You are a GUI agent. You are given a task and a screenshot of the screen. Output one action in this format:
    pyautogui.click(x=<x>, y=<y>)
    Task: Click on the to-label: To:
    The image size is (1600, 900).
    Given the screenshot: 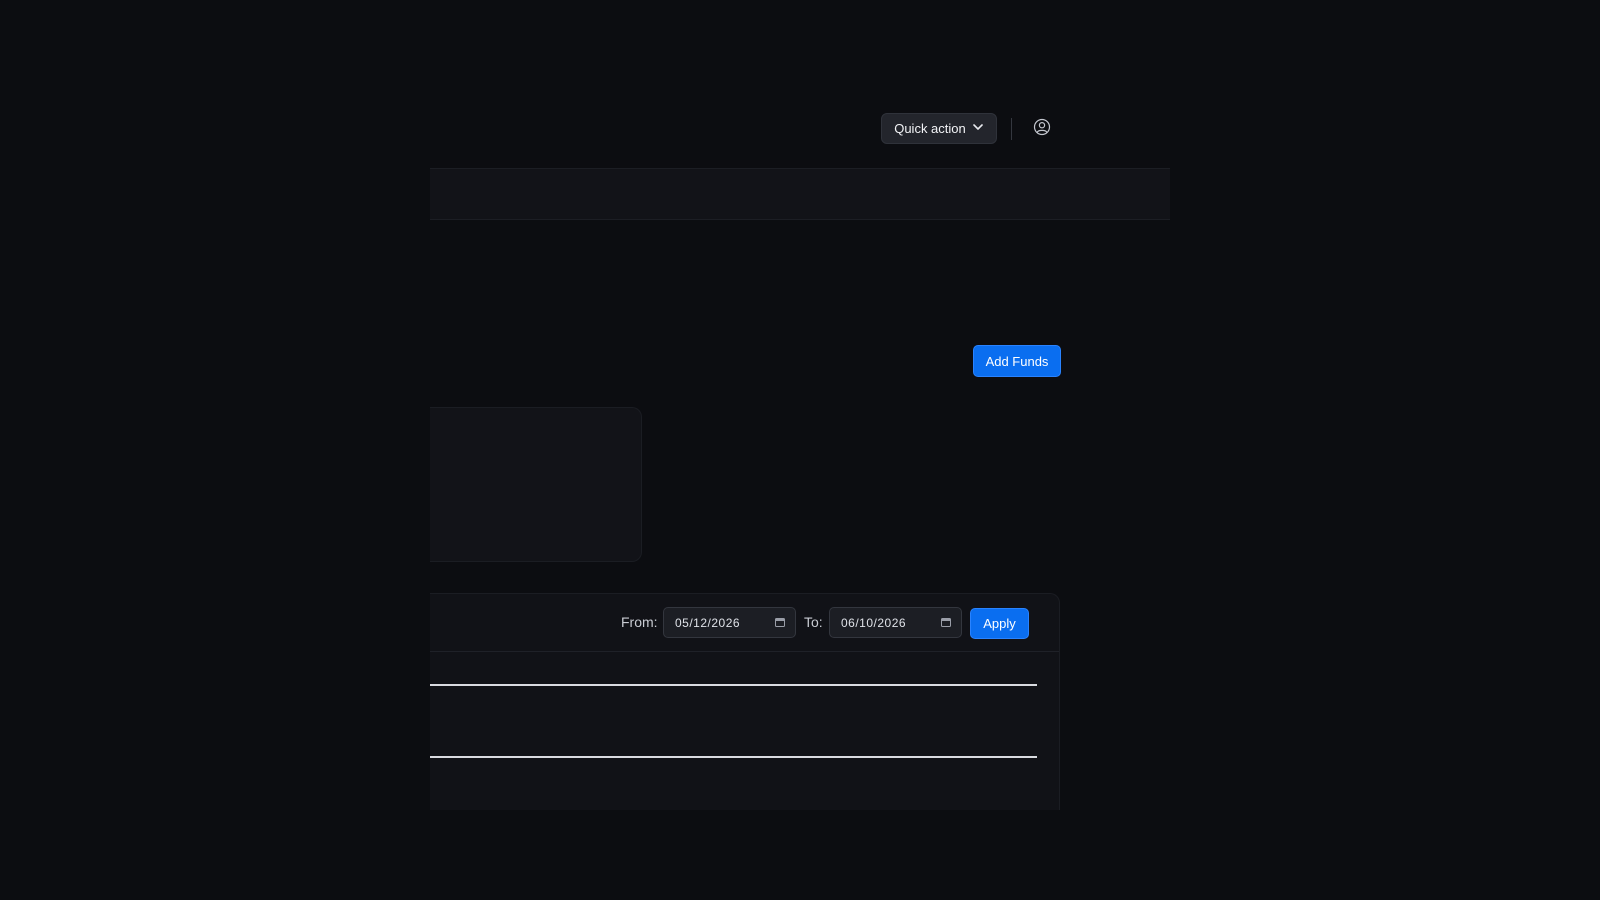 What is the action you would take?
    pyautogui.click(x=813, y=622)
    